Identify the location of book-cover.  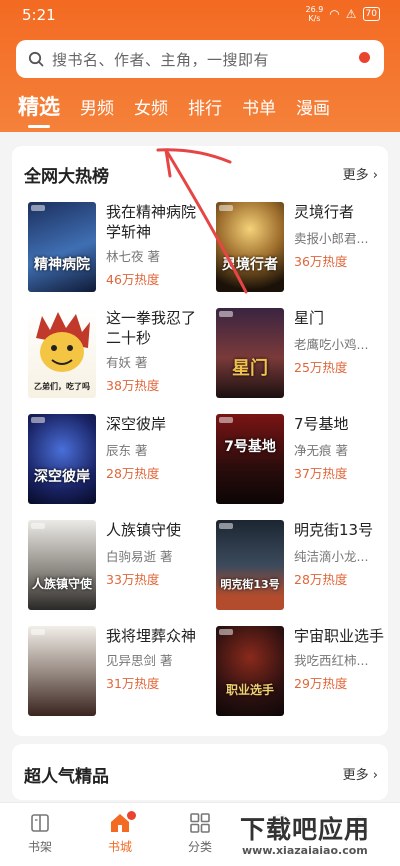
(62, 671).